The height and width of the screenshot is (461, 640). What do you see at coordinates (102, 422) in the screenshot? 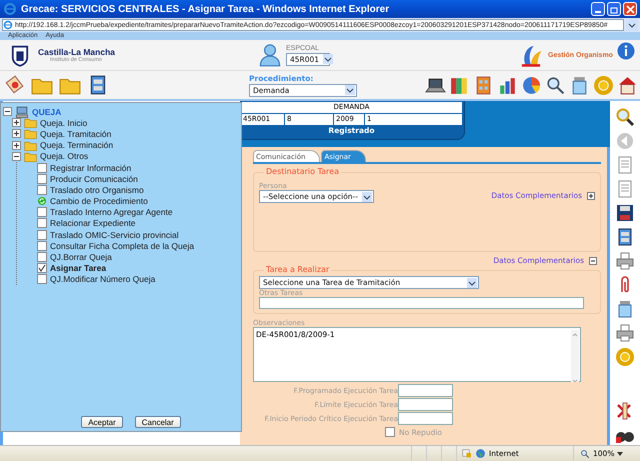
I see `dialog-button: Aceptar` at bounding box center [102, 422].